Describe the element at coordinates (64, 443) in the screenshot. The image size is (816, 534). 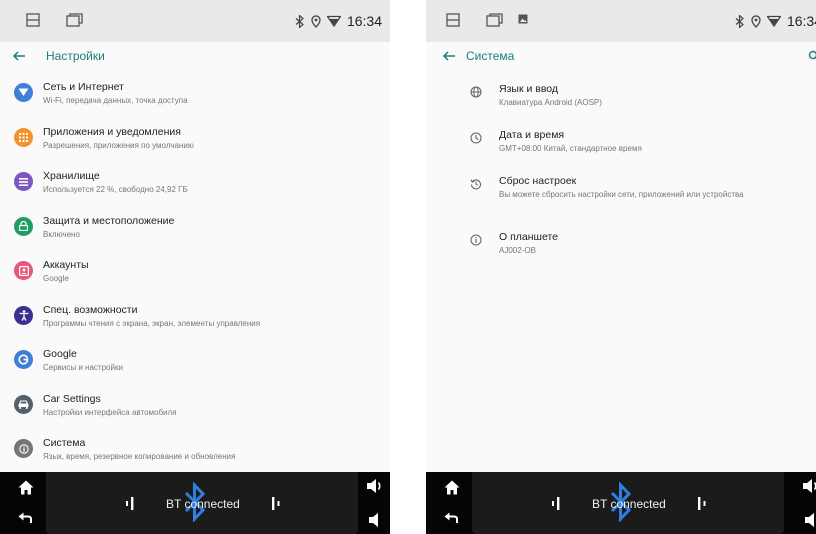
I see `item-title: Система` at that location.